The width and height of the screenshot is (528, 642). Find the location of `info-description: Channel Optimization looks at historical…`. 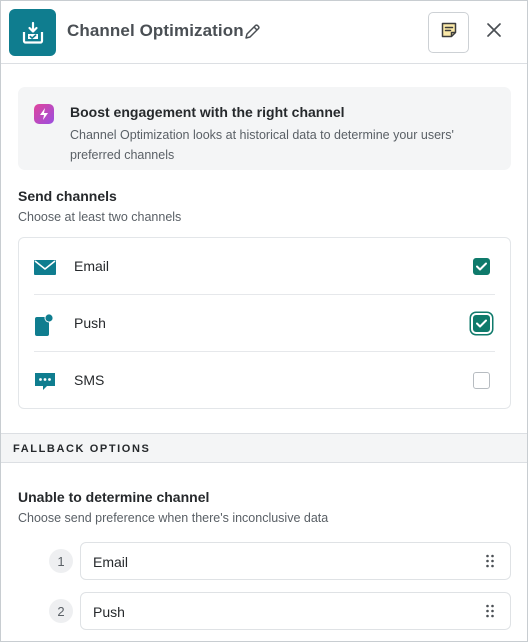

info-description: Channel Optimization looks at historical… is located at coordinates (262, 145).